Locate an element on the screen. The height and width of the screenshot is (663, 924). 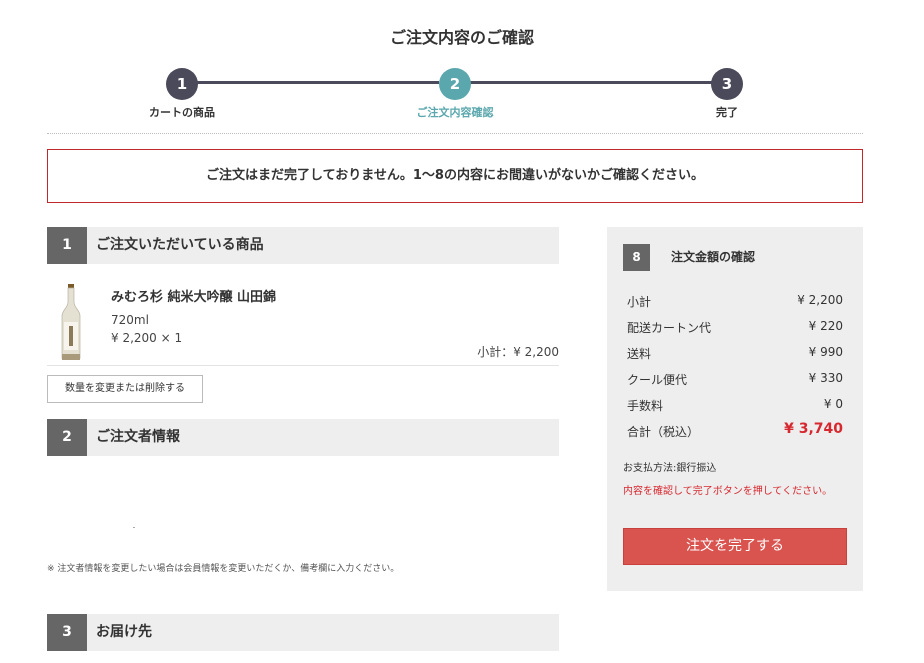
summary-row-carton: 配送カートン代 ¥ 220 is located at coordinates (733, 326).